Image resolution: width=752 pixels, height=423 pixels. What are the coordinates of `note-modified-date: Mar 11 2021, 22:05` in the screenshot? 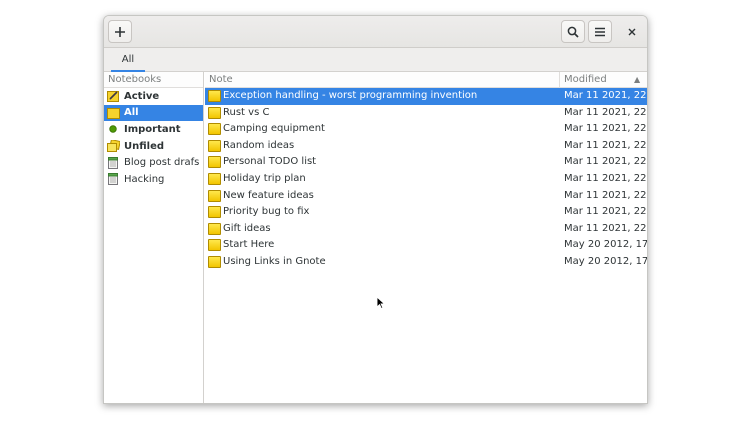 It's located at (605, 145).